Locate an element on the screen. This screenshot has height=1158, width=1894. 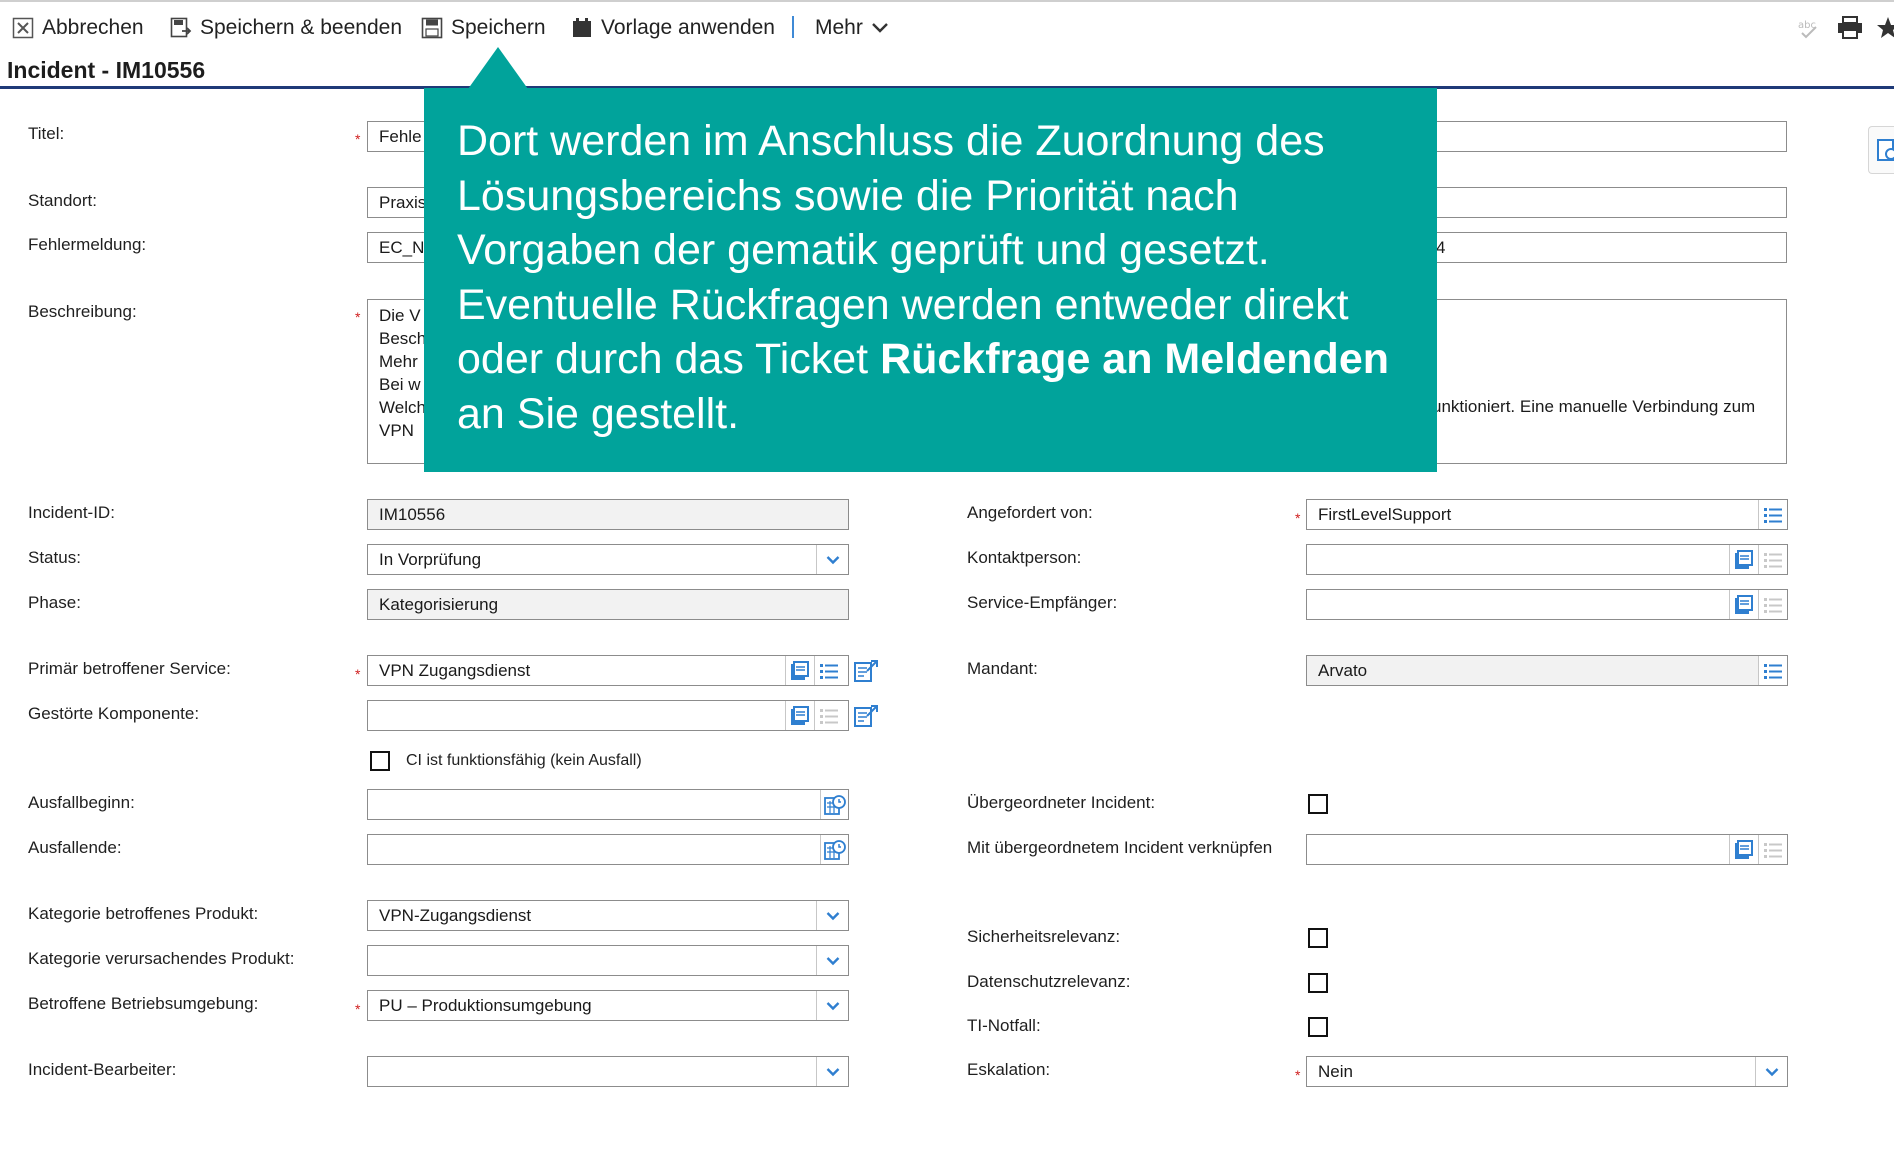
save-button: Speichern is located at coordinates (483, 28).